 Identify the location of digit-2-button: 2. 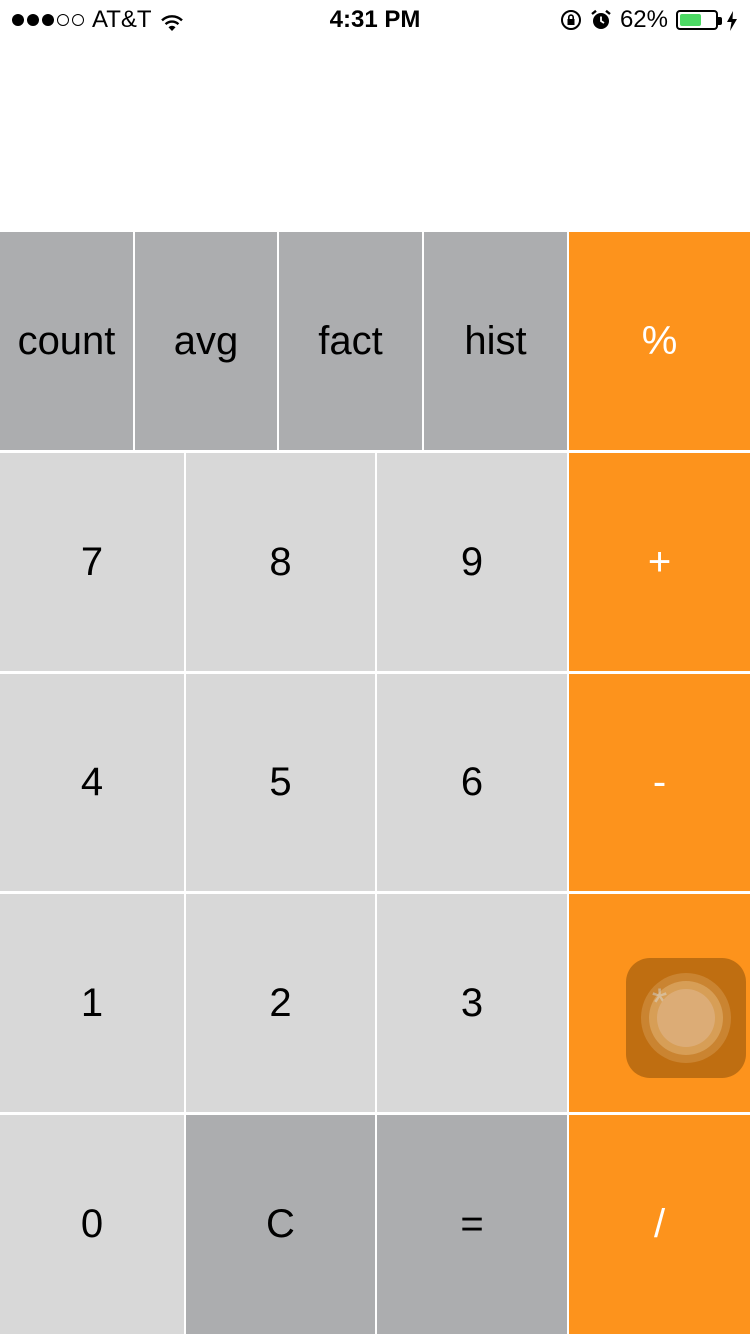
(280, 1003).